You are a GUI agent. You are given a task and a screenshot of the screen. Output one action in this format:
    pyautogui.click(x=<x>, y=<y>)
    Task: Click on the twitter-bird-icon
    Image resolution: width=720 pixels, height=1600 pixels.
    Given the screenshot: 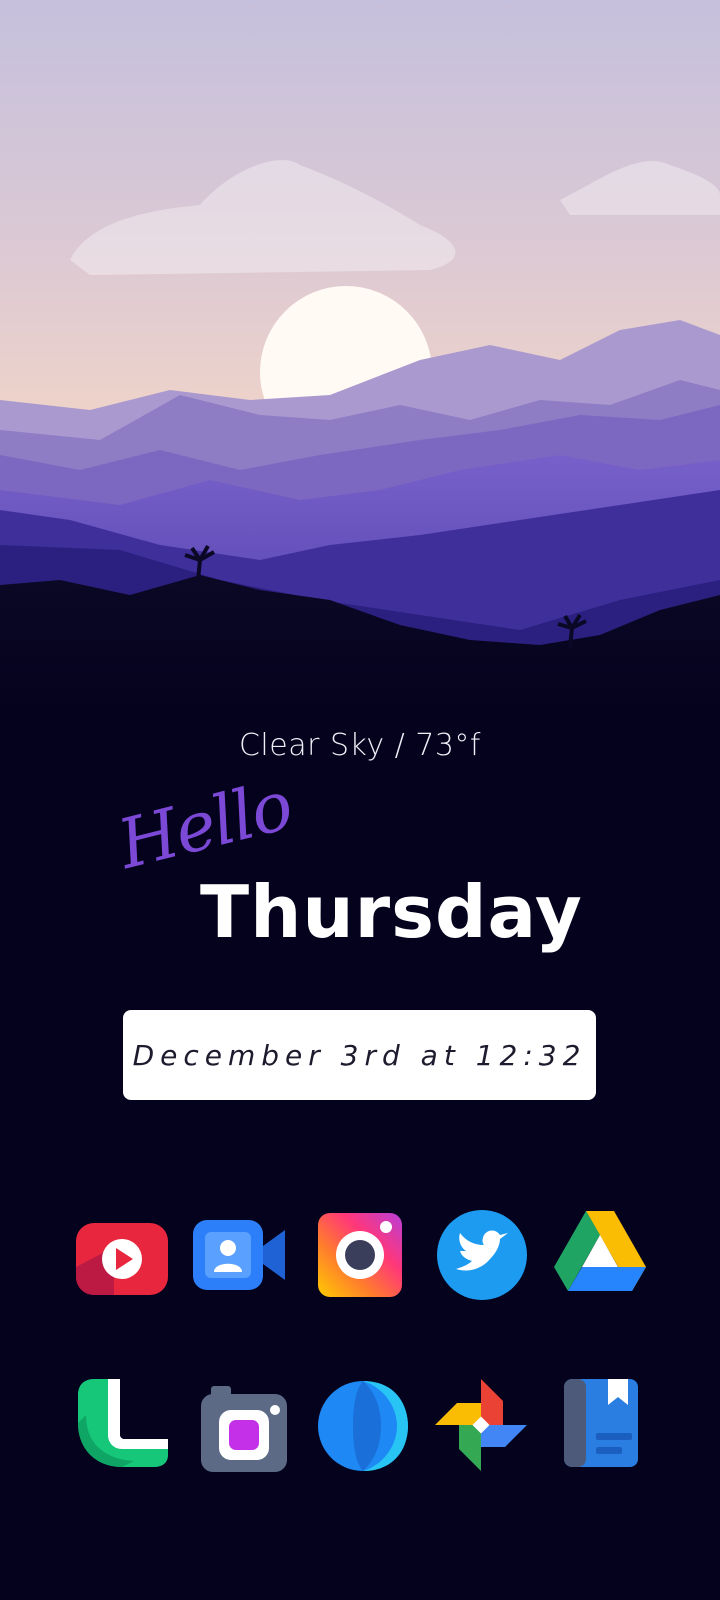 What is the action you would take?
    pyautogui.click(x=482, y=1255)
    